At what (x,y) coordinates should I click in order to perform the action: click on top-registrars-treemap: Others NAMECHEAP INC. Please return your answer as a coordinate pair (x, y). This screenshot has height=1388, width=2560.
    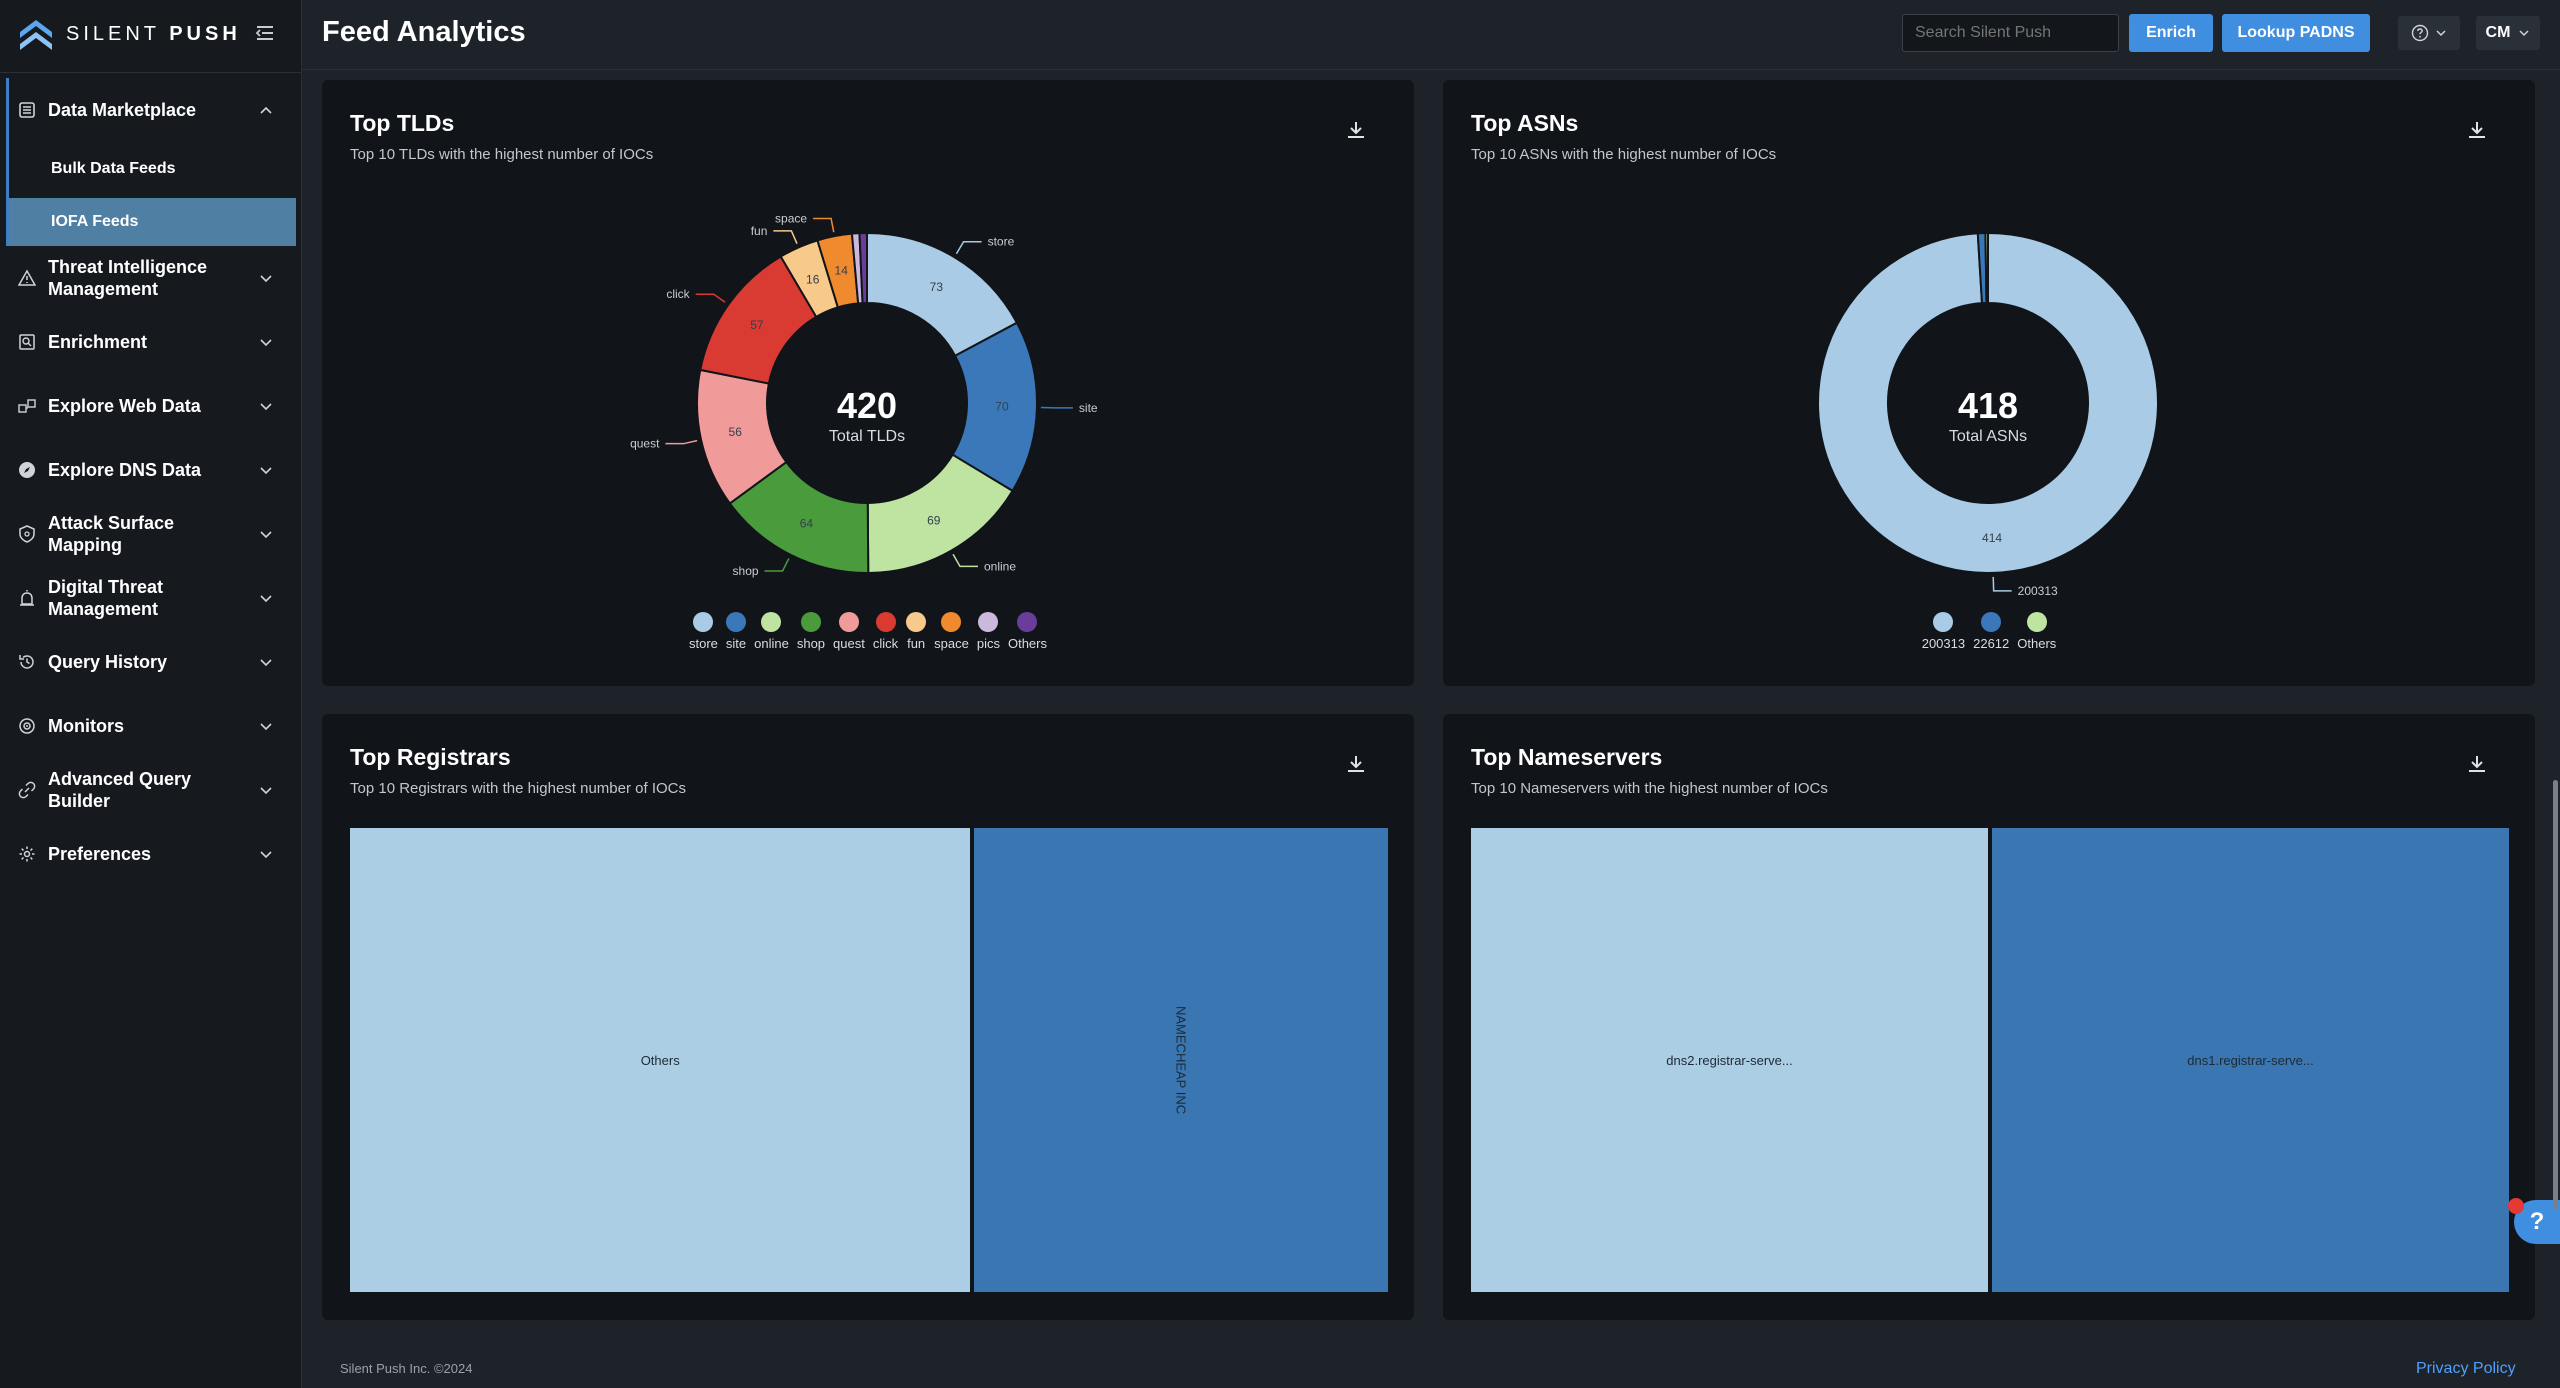
    Looking at the image, I should click on (869, 1060).